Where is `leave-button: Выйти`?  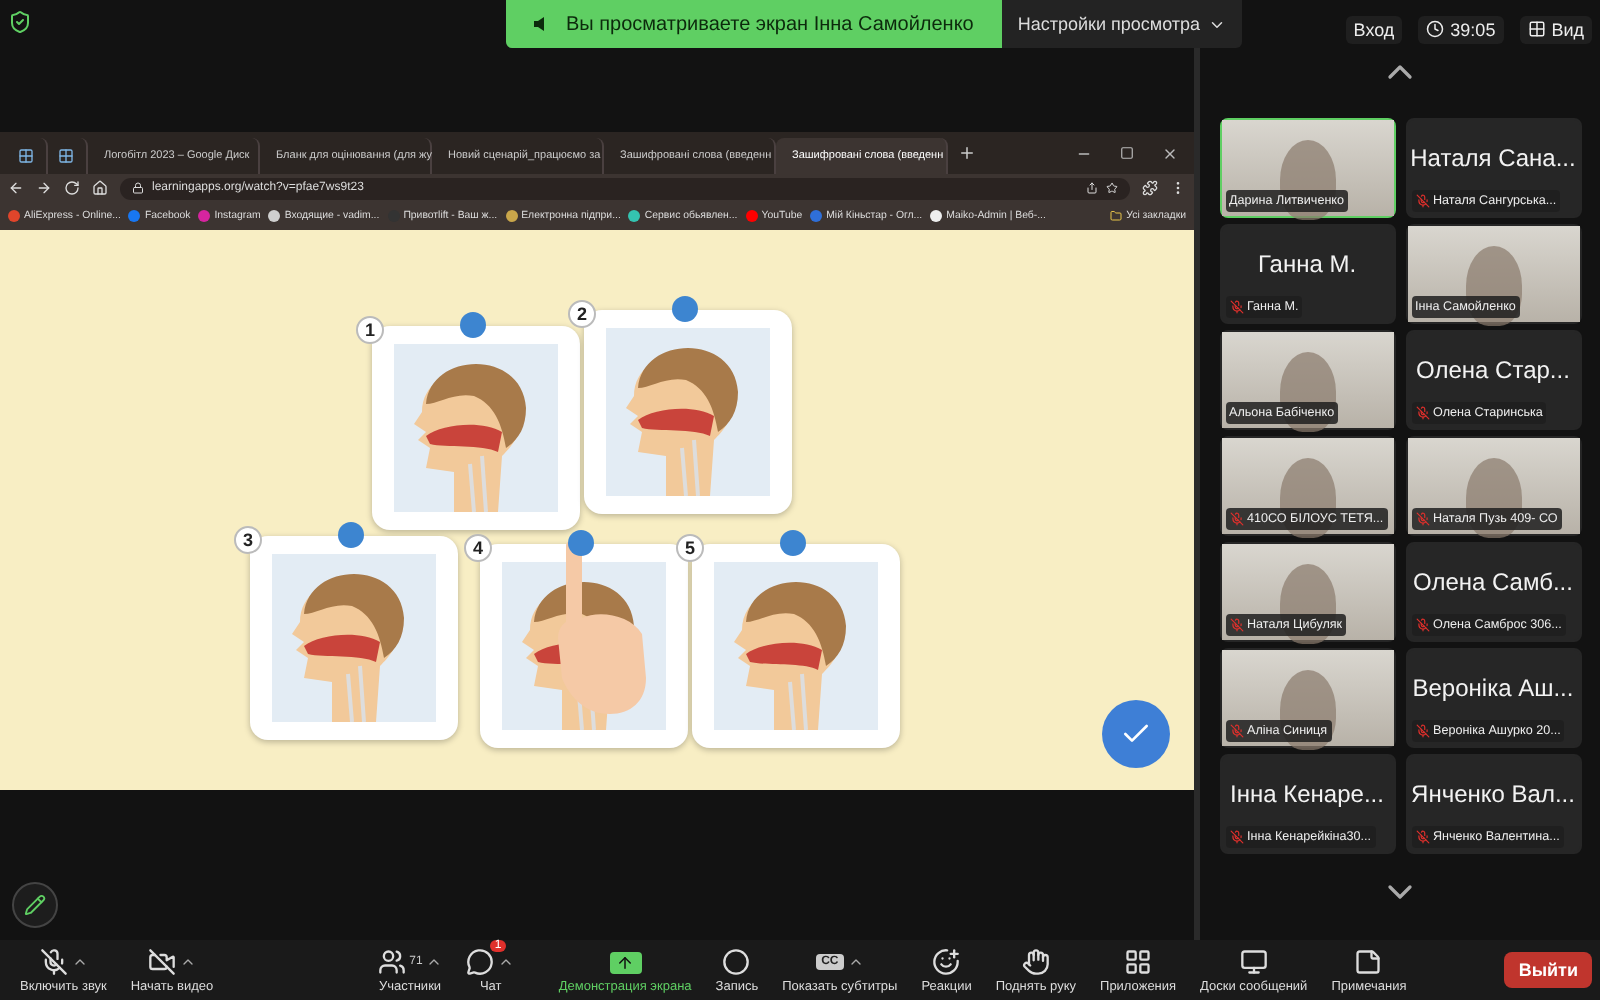
leave-button: Выйти is located at coordinates (1548, 970).